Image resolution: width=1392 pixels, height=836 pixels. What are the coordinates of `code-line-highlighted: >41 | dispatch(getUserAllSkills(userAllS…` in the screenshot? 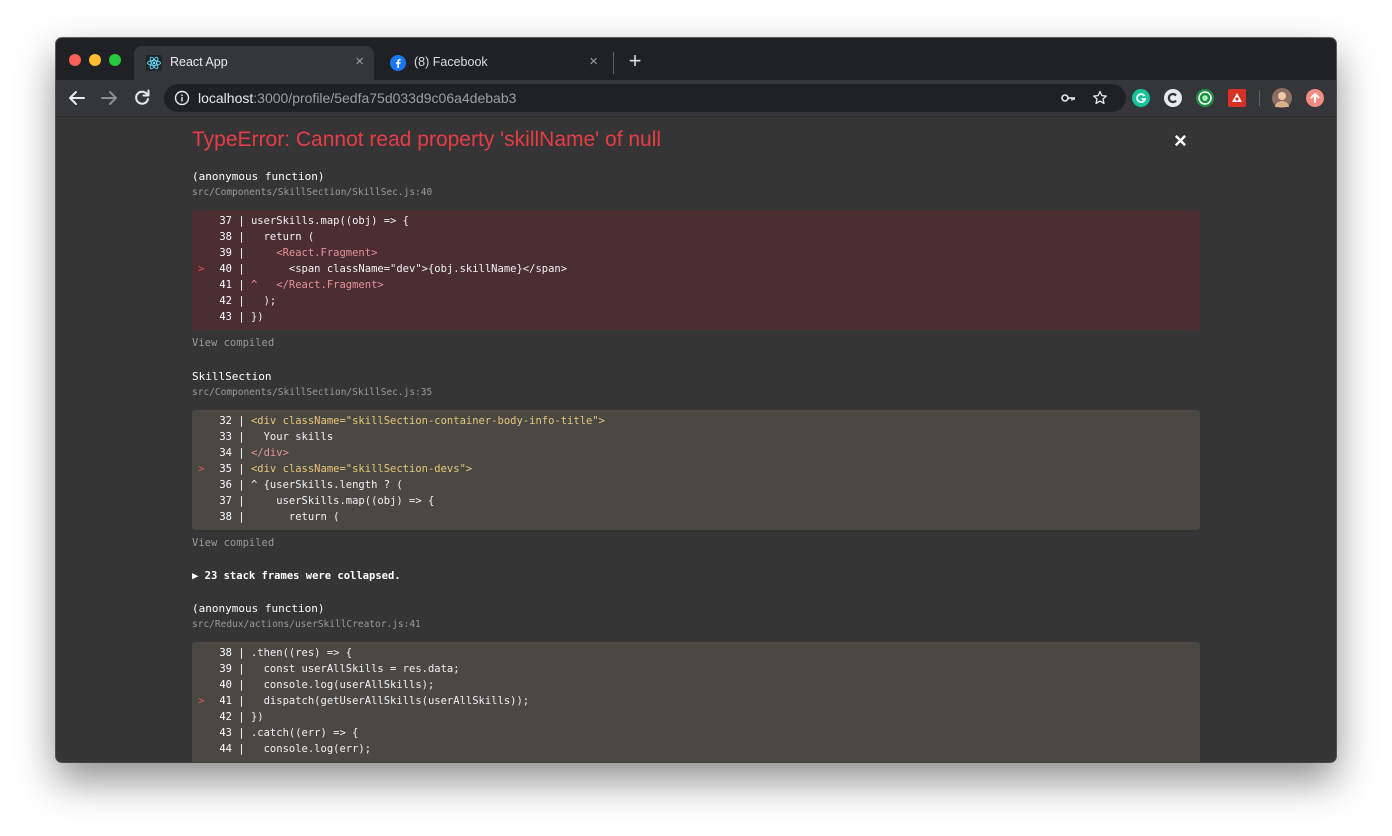 It's located at (364, 701).